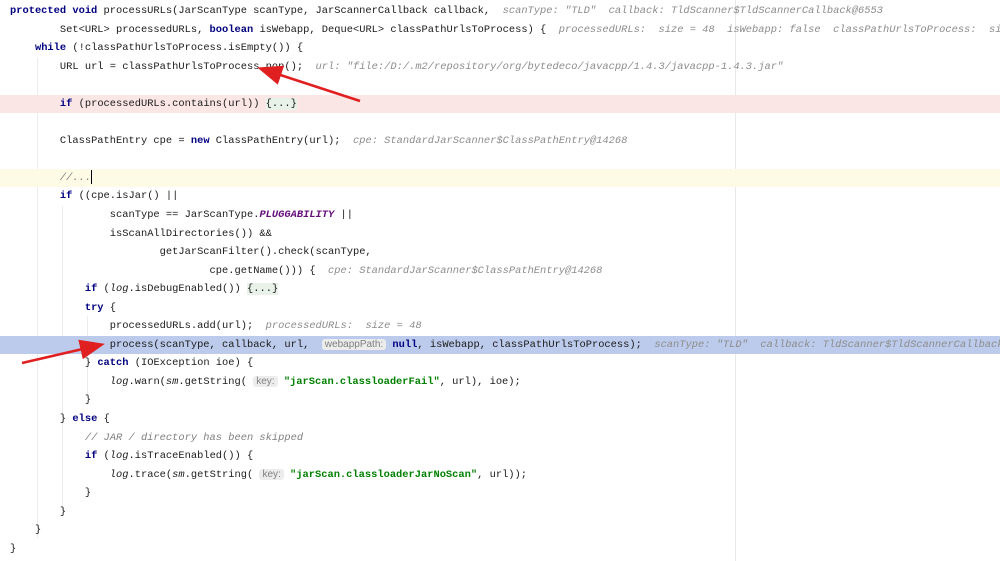 This screenshot has height=561, width=1000. I want to click on code-text: .isTraceEnabled()) {, so click(191, 456).